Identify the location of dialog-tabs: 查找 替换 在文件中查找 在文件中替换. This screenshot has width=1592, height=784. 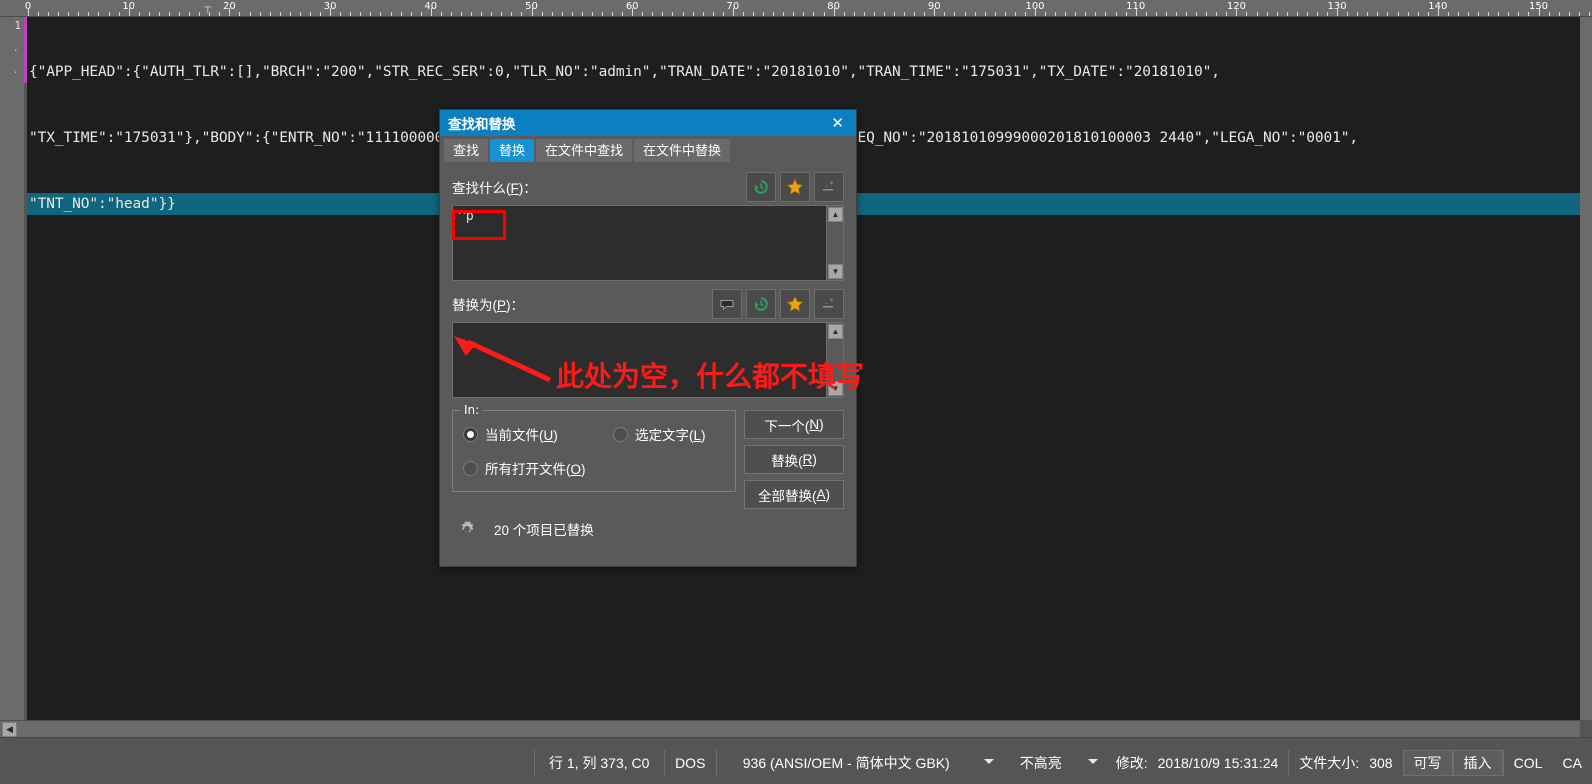
(648, 149).